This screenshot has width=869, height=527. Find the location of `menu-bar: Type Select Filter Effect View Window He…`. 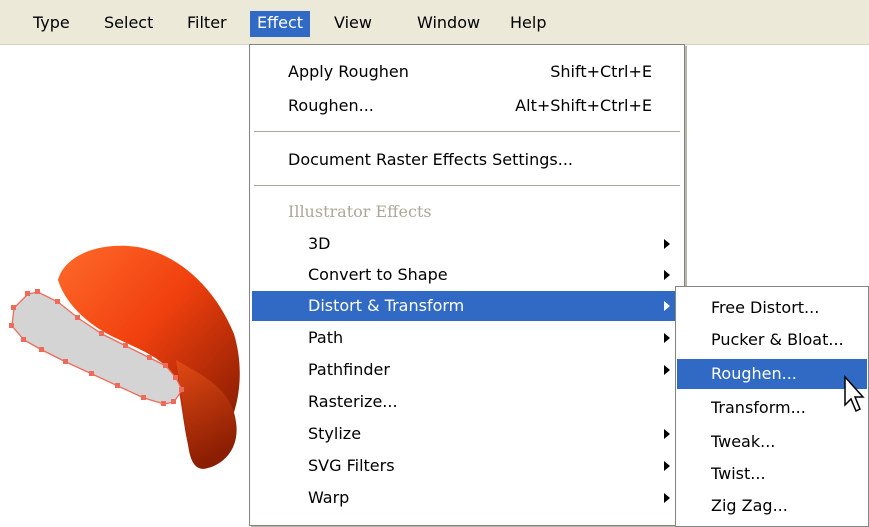

menu-bar: Type Select Filter Effect View Window He… is located at coordinates (434, 22).